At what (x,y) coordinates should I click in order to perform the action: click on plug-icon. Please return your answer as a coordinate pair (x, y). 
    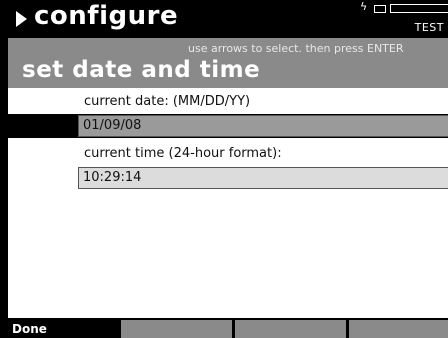
    Looking at the image, I should click on (380, 9).